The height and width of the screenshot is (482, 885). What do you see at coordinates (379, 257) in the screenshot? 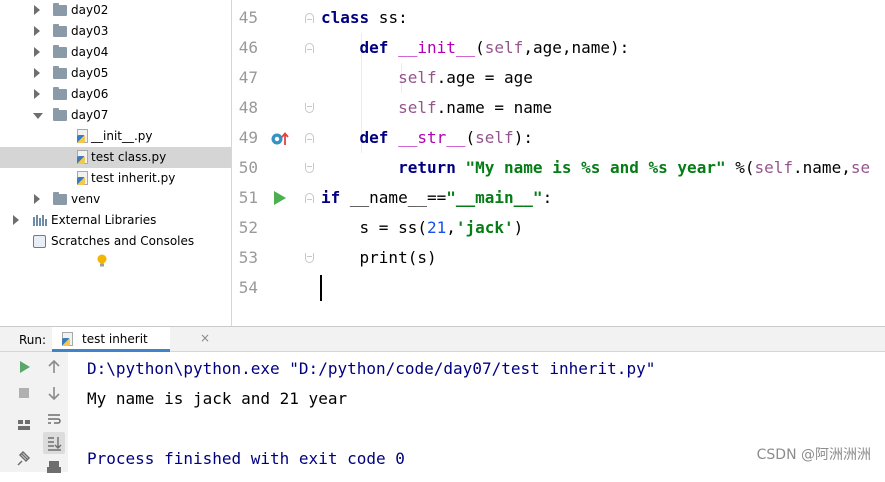
I see `code-line: print(s)` at bounding box center [379, 257].